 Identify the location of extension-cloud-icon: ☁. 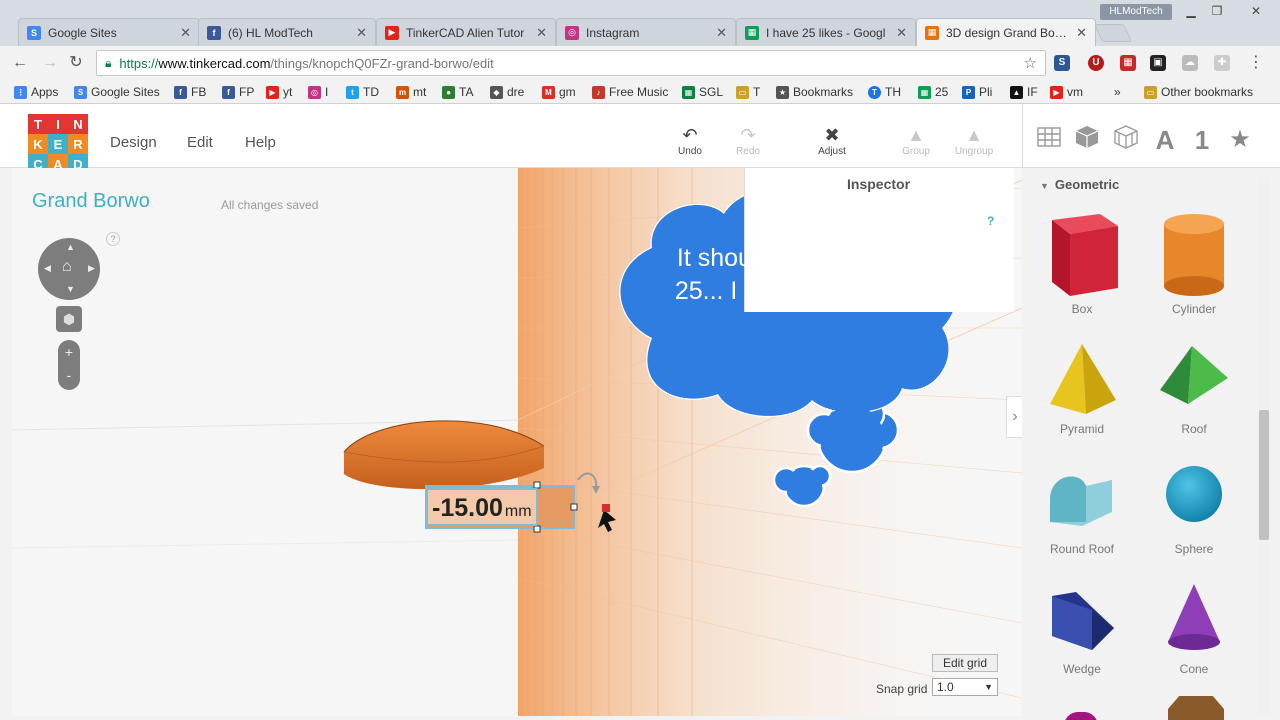
(1190, 63).